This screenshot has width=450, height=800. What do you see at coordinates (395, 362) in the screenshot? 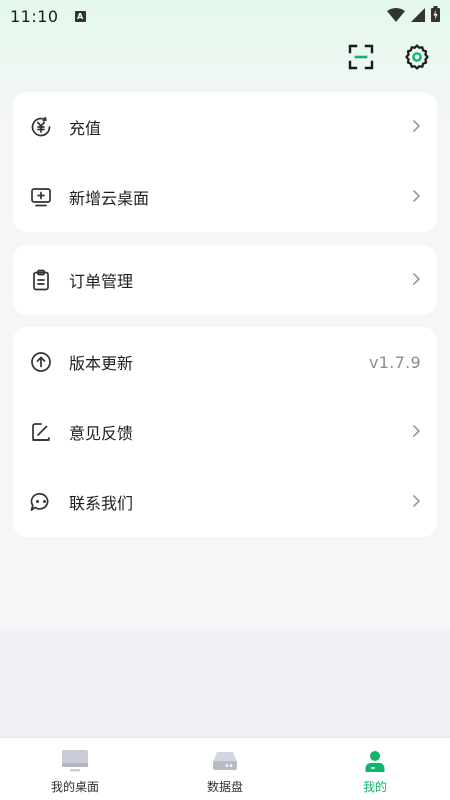
I see `version-number: v1.7.9` at bounding box center [395, 362].